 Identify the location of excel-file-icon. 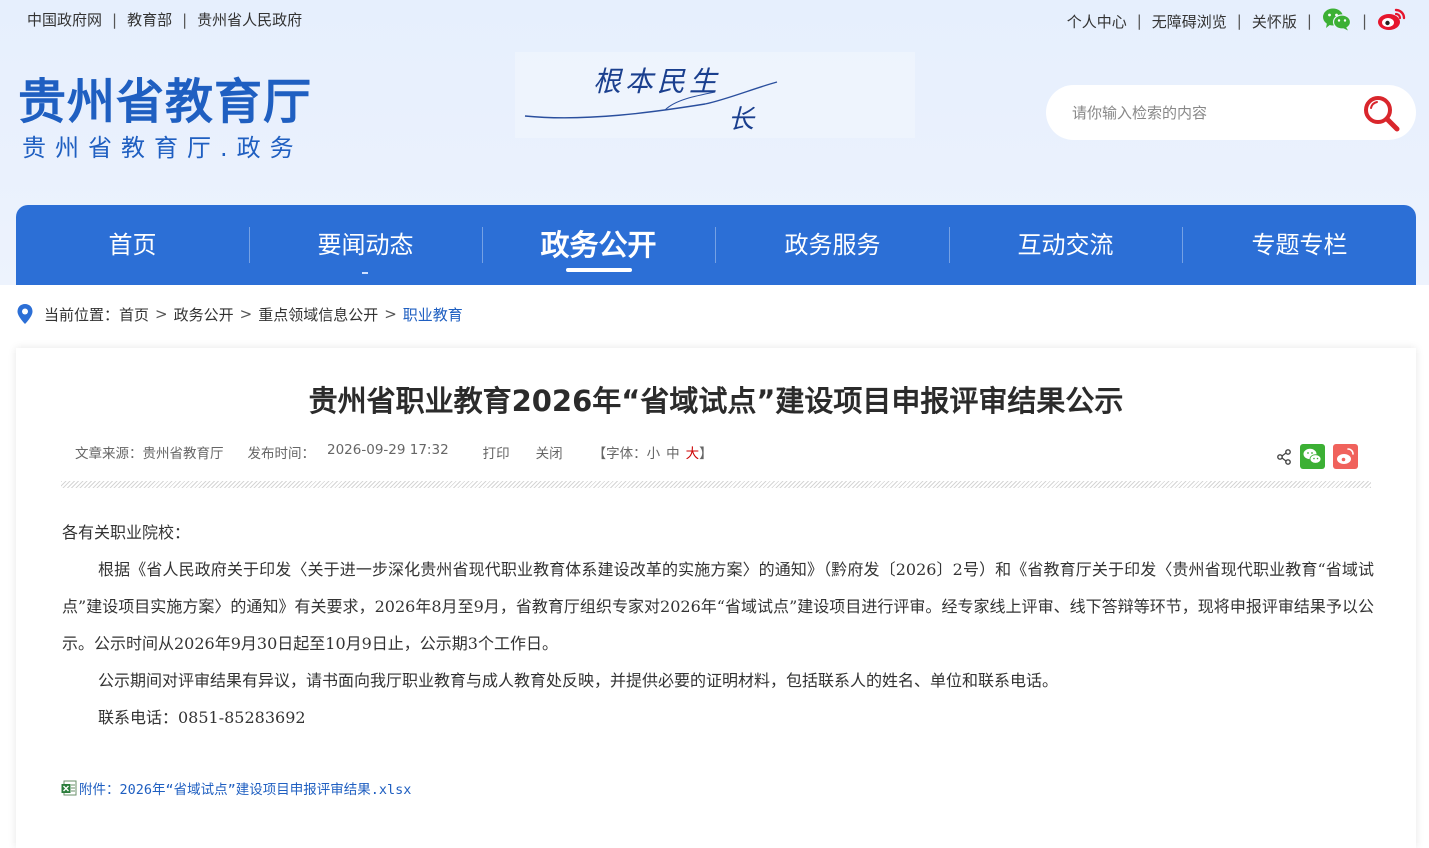
(69, 788).